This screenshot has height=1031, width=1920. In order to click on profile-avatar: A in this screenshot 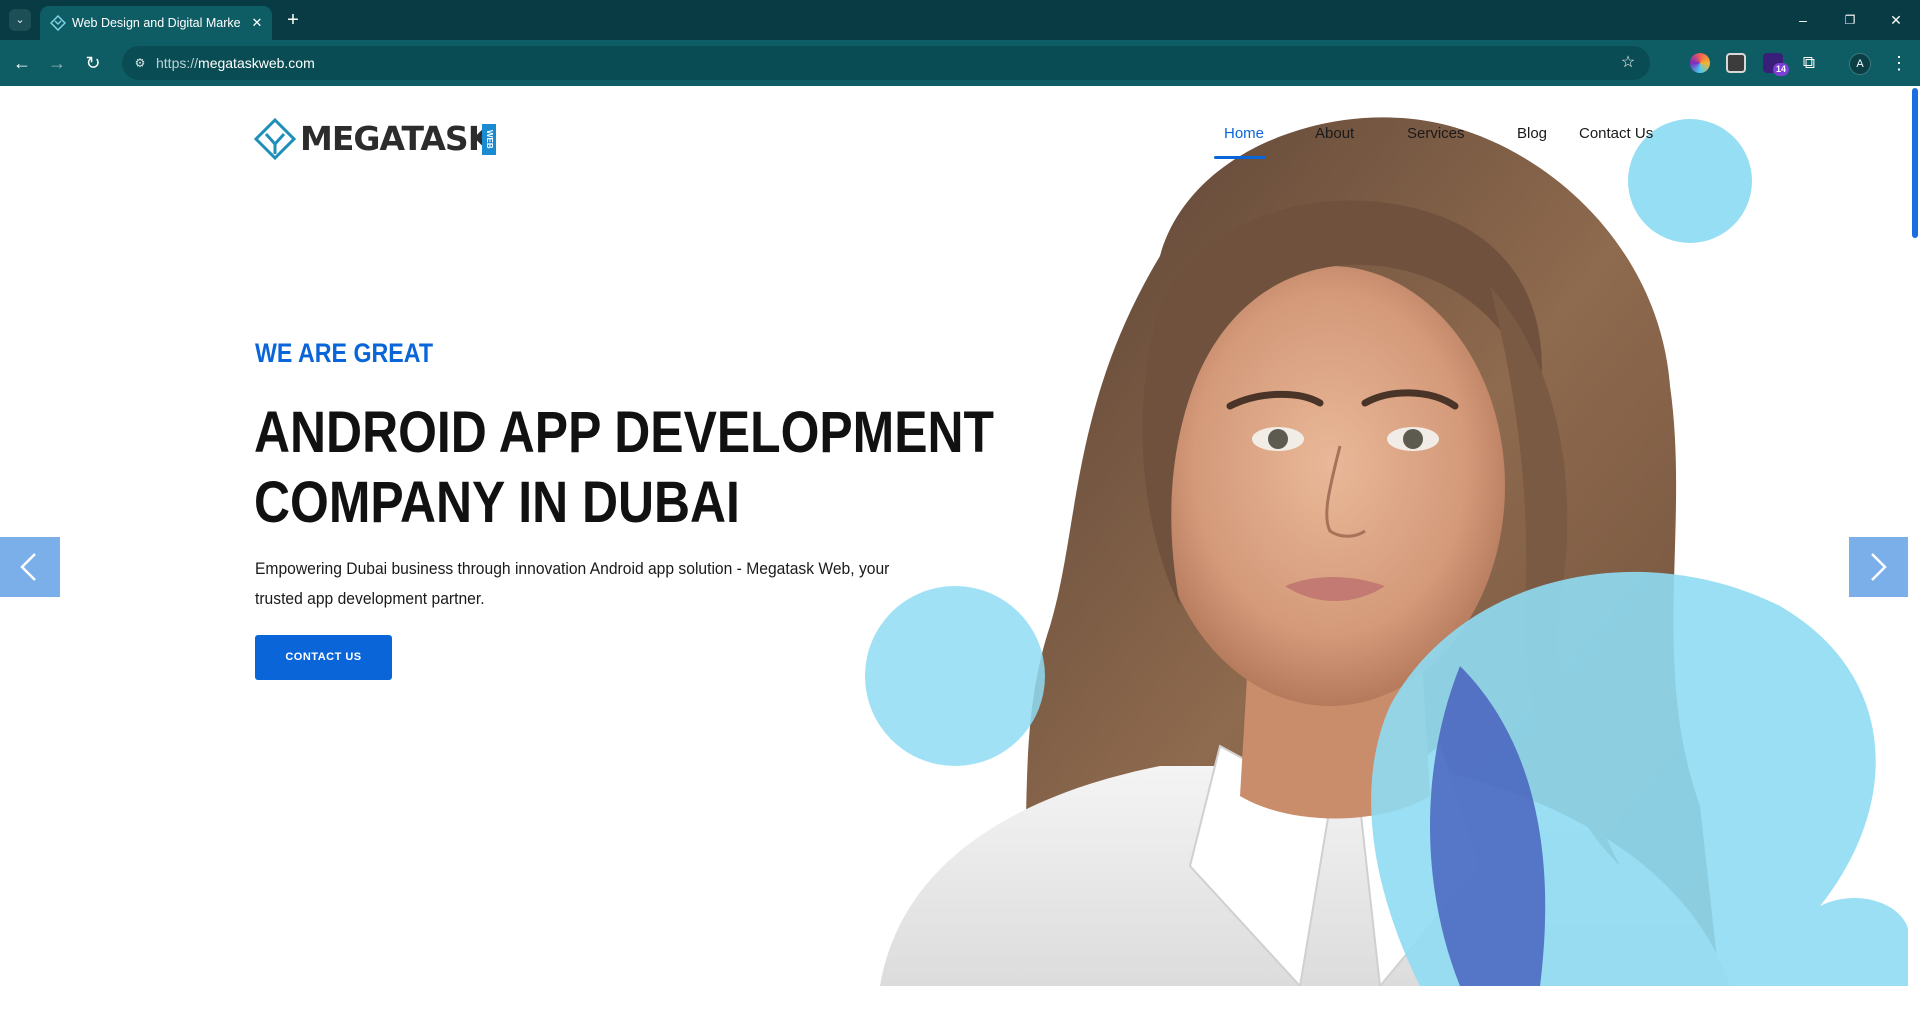, I will do `click(1860, 64)`.